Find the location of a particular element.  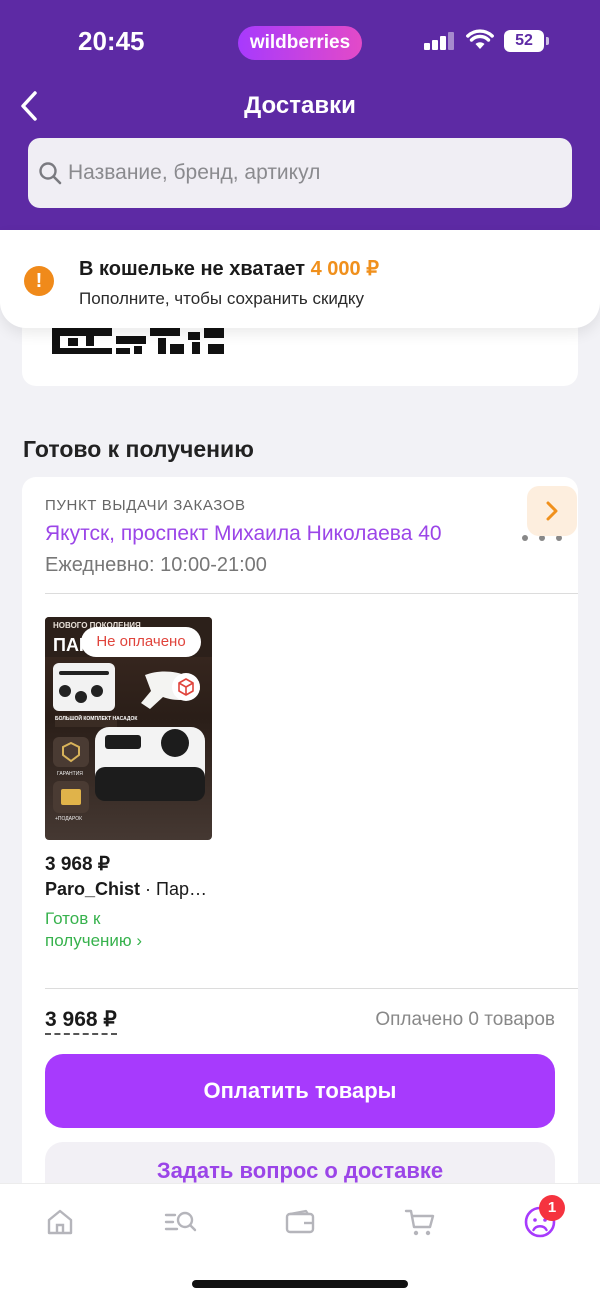

signal-icon is located at coordinates (440, 41).